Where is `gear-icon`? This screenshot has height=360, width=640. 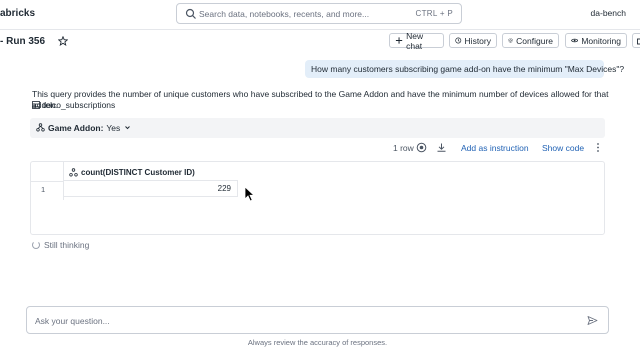
gear-icon is located at coordinates (510, 40).